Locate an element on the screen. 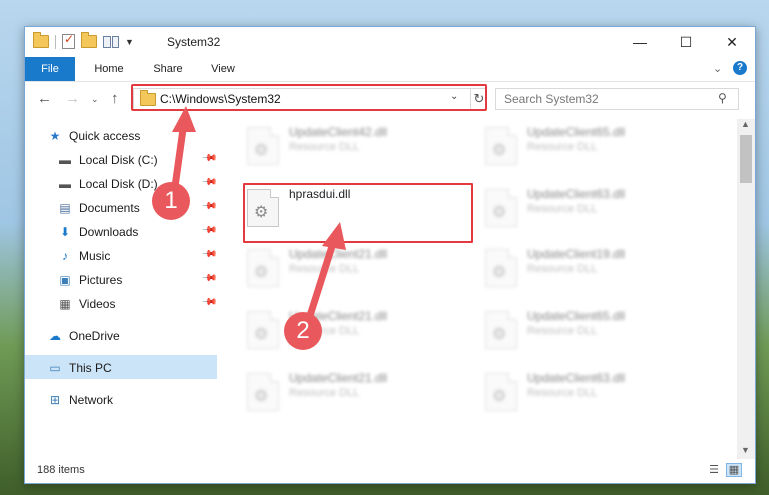 The image size is (769, 495). title-bar: ▼ System32 — ☐ ✕ is located at coordinates (390, 42).